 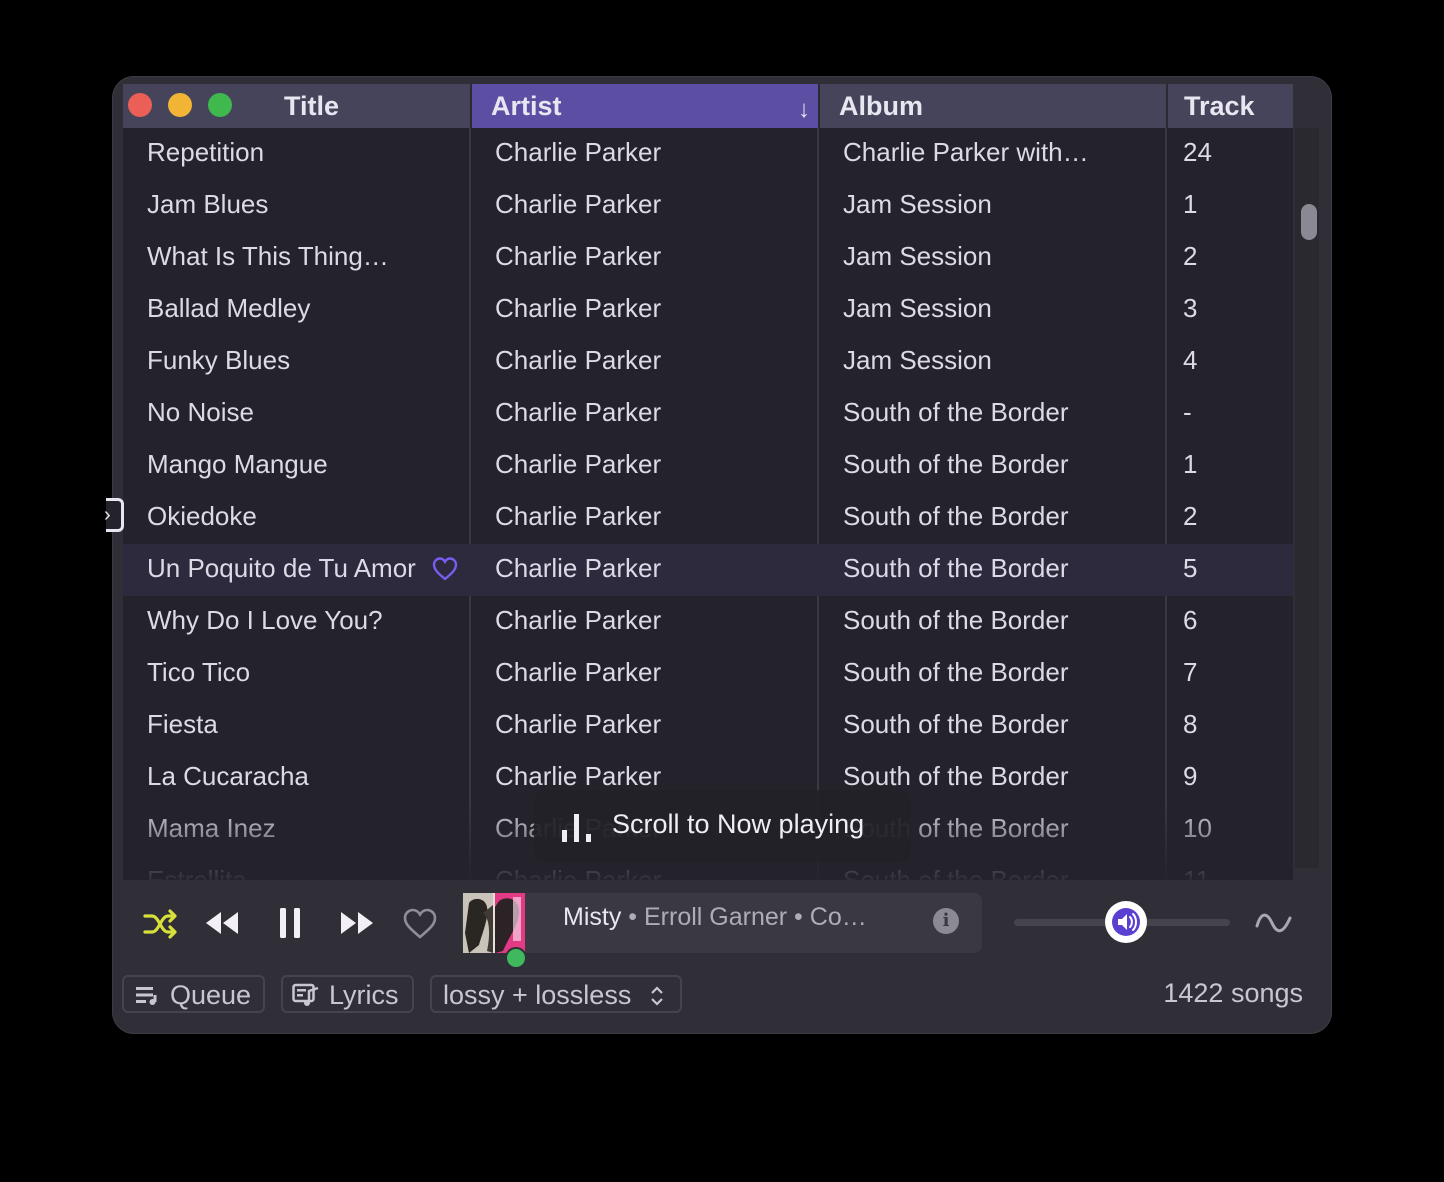 What do you see at coordinates (1229, 106) in the screenshot?
I see `column-header-track: Track` at bounding box center [1229, 106].